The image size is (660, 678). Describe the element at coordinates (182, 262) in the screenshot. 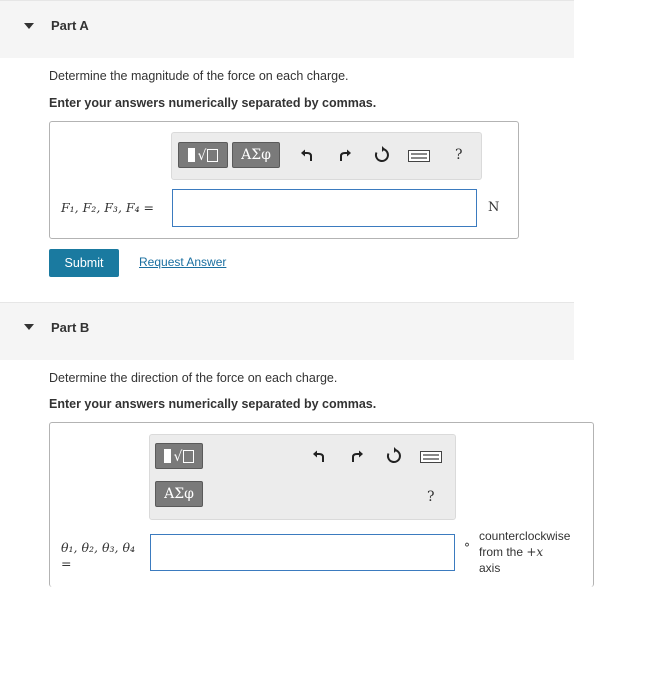

I see `request-answer-link: Request Answer` at that location.